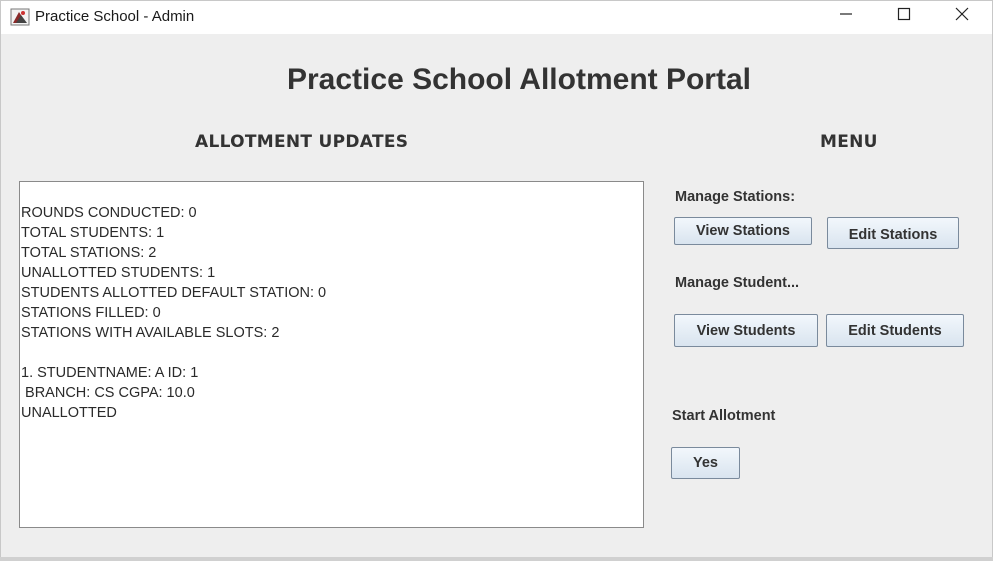 Image resolution: width=993 pixels, height=561 pixels. What do you see at coordinates (893, 233) in the screenshot?
I see `edit-stations-button: Edit Stations` at bounding box center [893, 233].